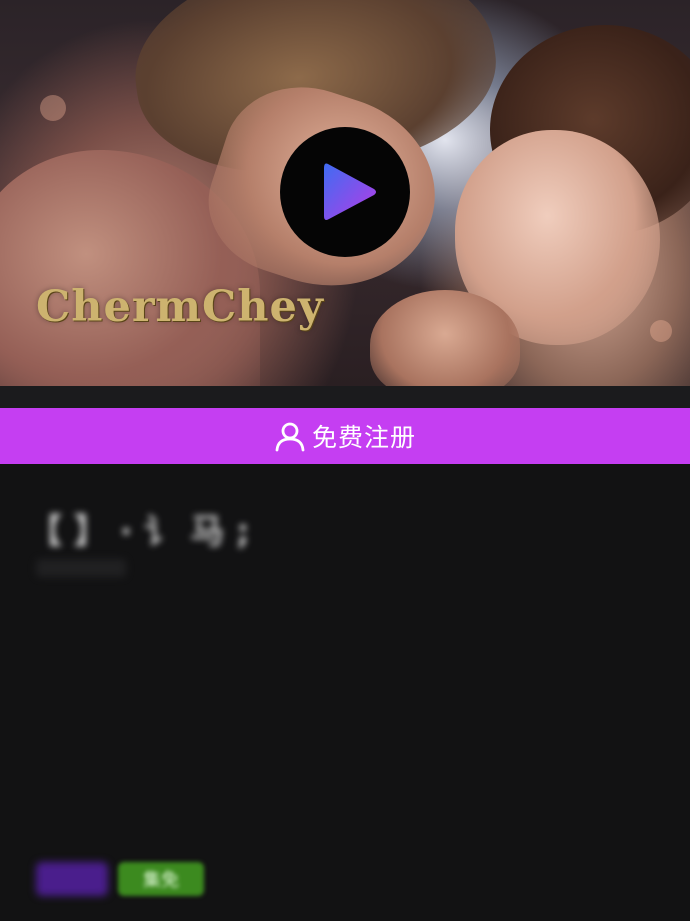  Describe the element at coordinates (290, 437) in the screenshot. I see `user-icon` at that location.